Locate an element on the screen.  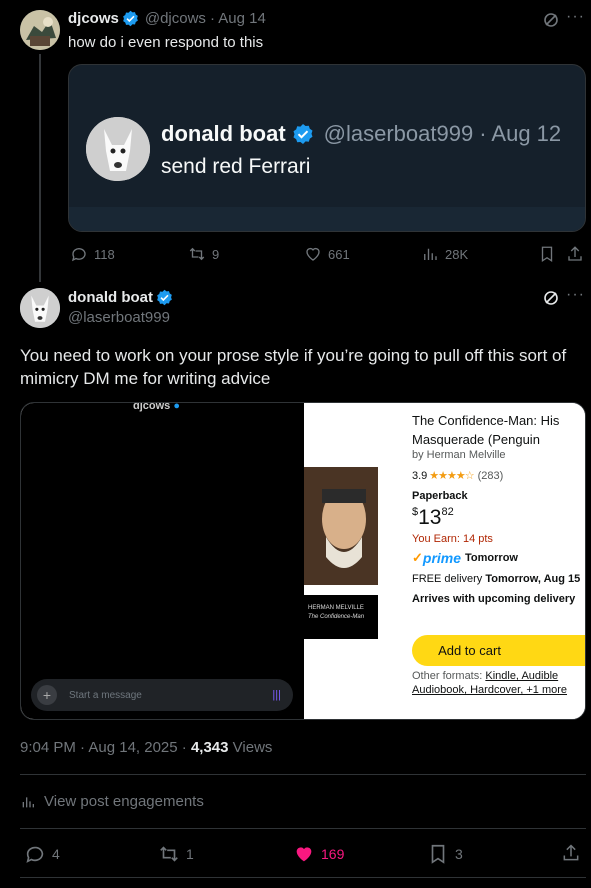
prime-row: ✓ prime Tomorrow is located at coordinates (465, 558).